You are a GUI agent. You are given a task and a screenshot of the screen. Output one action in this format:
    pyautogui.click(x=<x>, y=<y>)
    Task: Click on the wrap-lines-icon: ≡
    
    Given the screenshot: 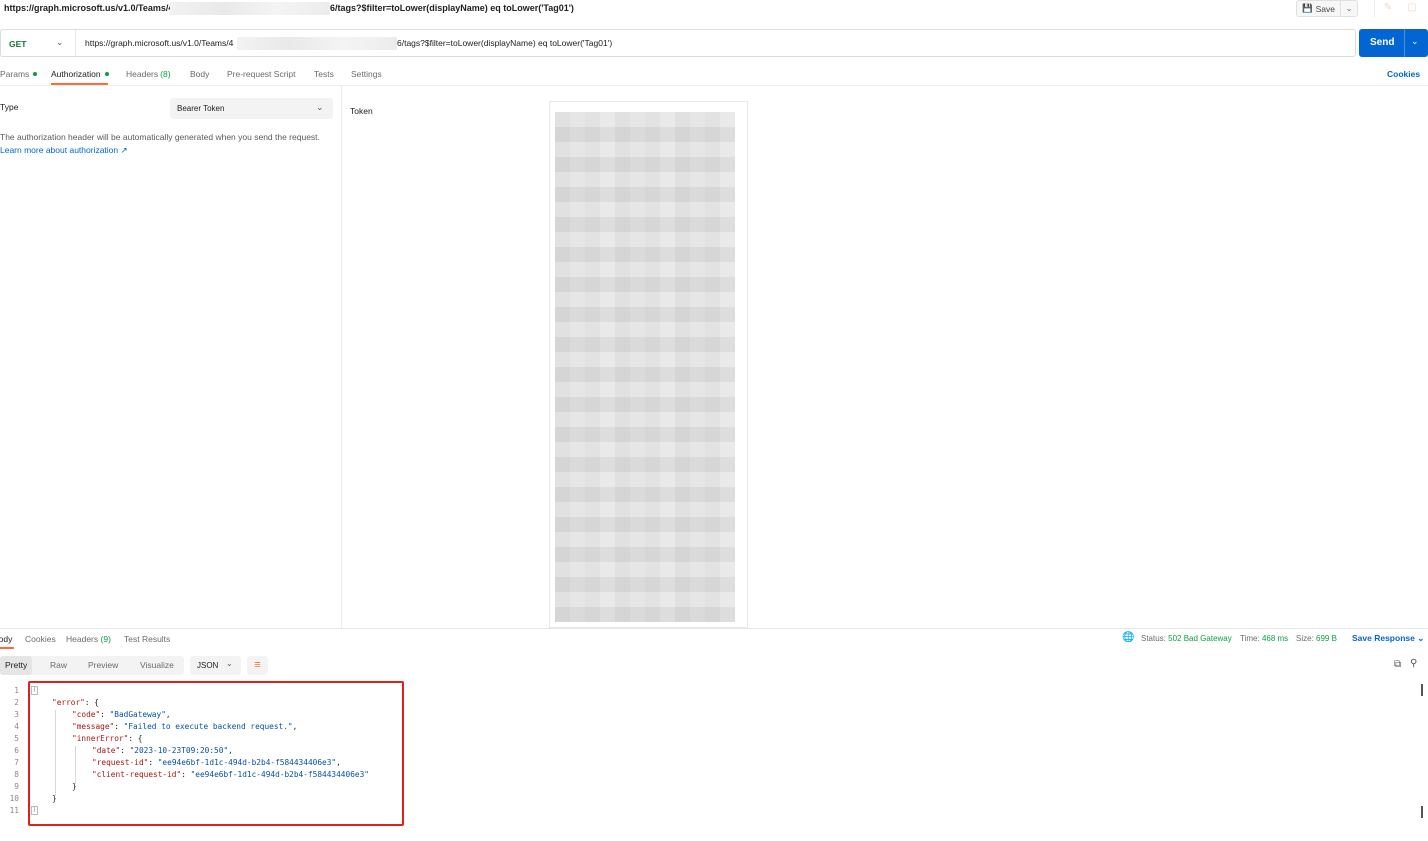 What is the action you would take?
    pyautogui.click(x=257, y=665)
    